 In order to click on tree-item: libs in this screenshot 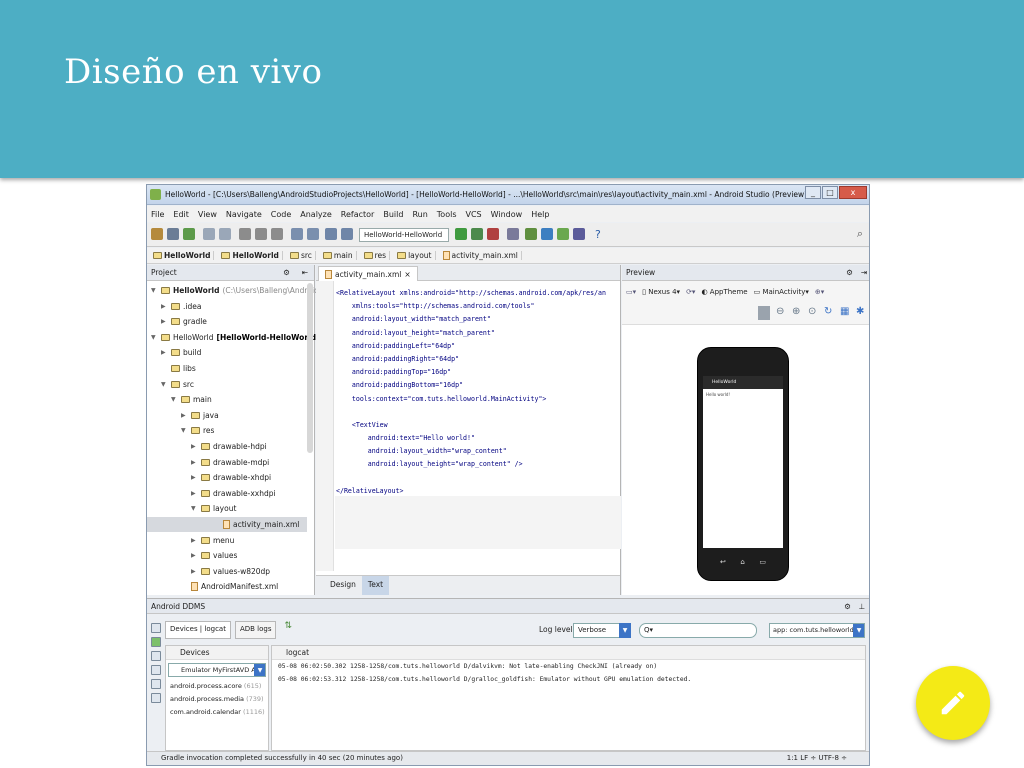, I will do `click(178, 368)`.